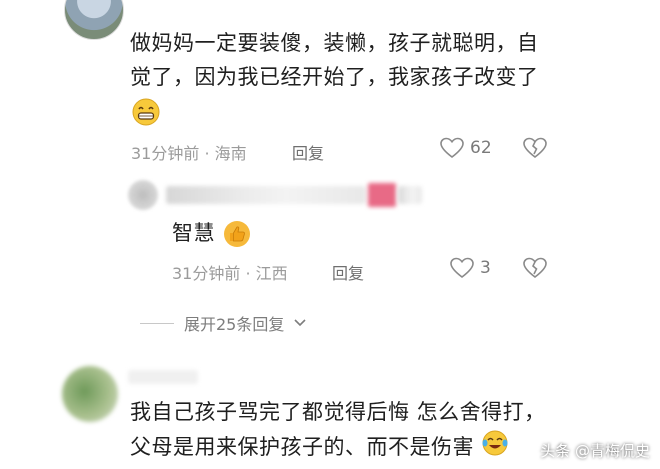  Describe the element at coordinates (302, 447) in the screenshot. I see `comment-text-line-content: 父母是用来保护孩子的、而不是伤害` at that location.